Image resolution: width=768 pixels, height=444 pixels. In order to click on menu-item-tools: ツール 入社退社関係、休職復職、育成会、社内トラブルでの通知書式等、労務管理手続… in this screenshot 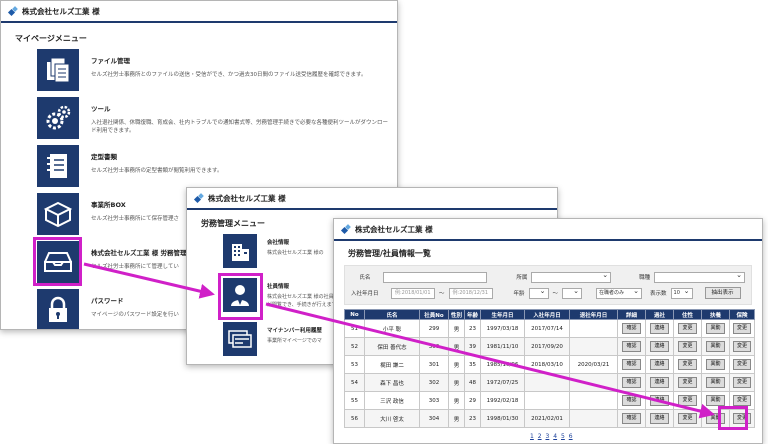, I will do `click(214, 118)`.